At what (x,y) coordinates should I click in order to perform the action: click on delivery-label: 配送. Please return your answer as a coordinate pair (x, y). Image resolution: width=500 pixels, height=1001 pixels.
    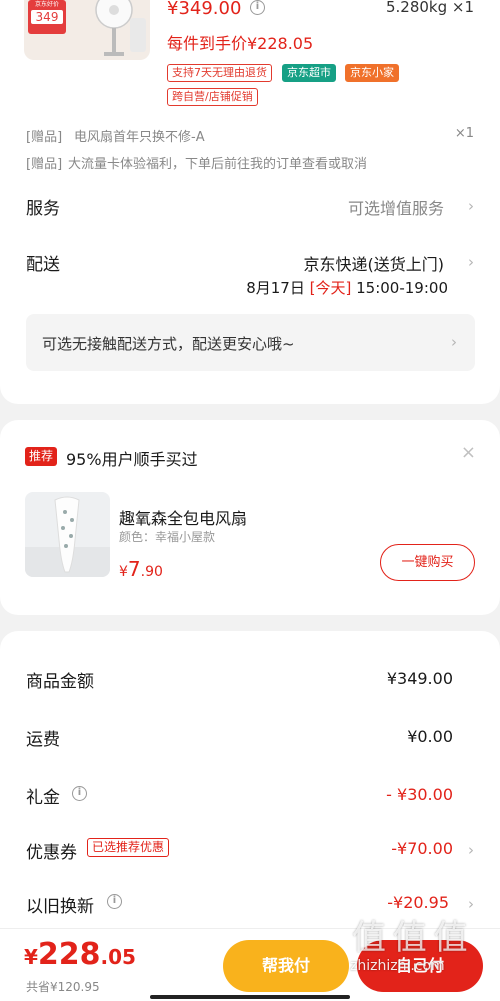
    Looking at the image, I should click on (43, 265).